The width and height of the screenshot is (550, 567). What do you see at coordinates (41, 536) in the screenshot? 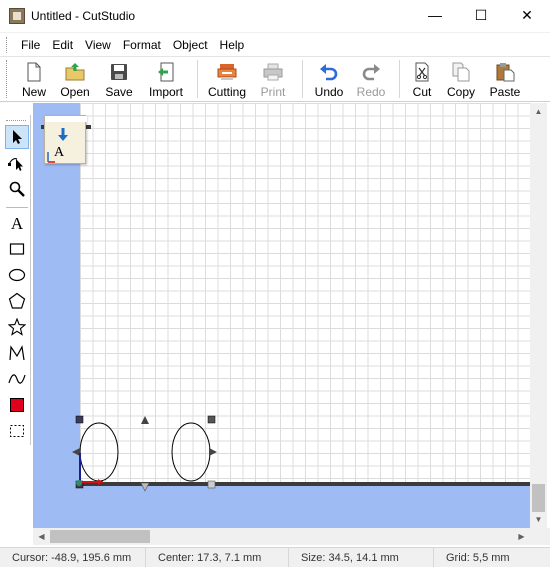
I see `scroll-left-arrow-icon: ◀` at bounding box center [41, 536].